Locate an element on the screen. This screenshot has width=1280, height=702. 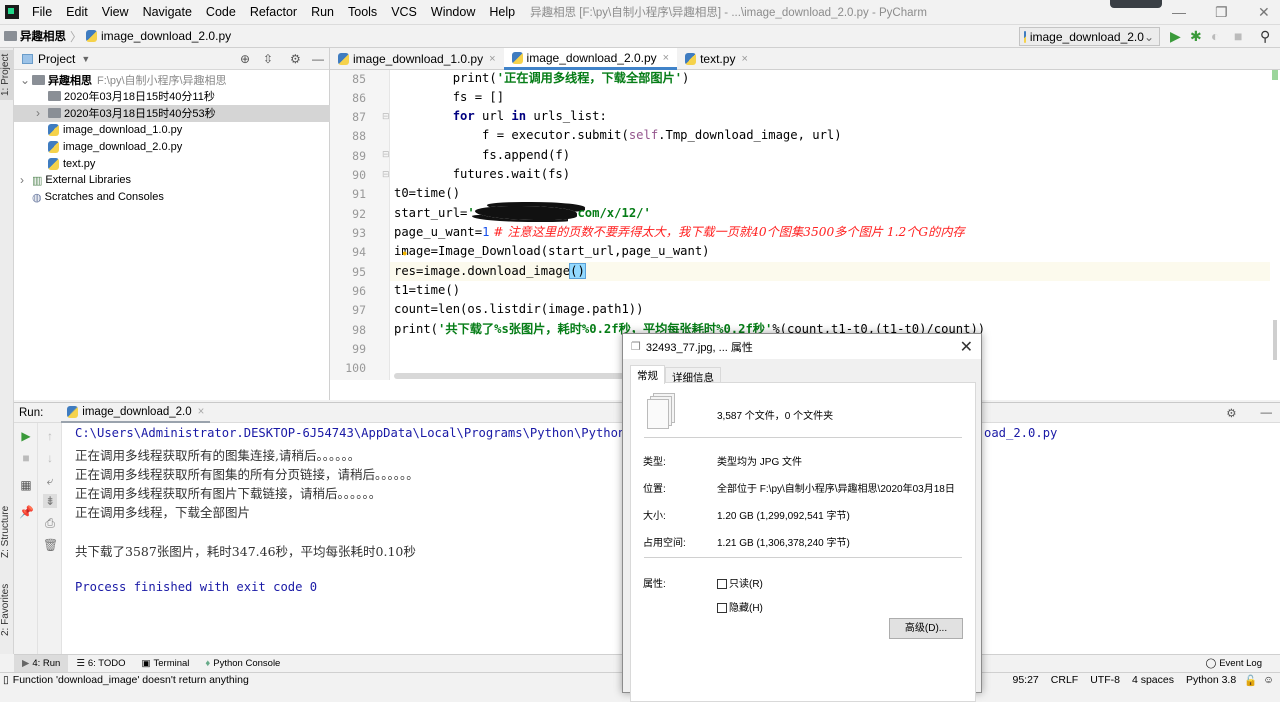
pin-icon: 📌 is located at coordinates (26, 512).